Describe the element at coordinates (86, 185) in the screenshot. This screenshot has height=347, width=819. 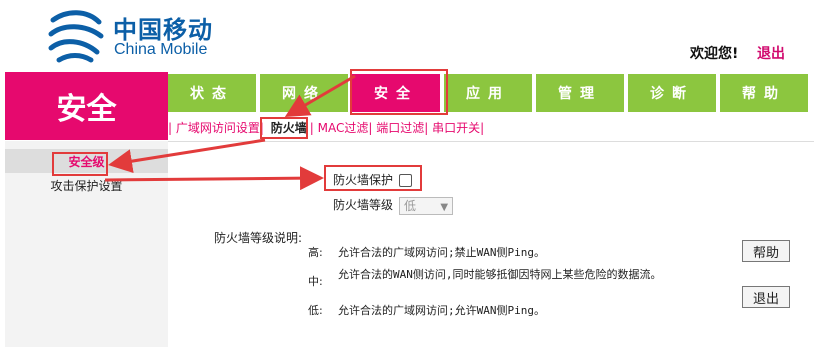
I see `left-menu-attack-protection: 攻击保护设置` at that location.